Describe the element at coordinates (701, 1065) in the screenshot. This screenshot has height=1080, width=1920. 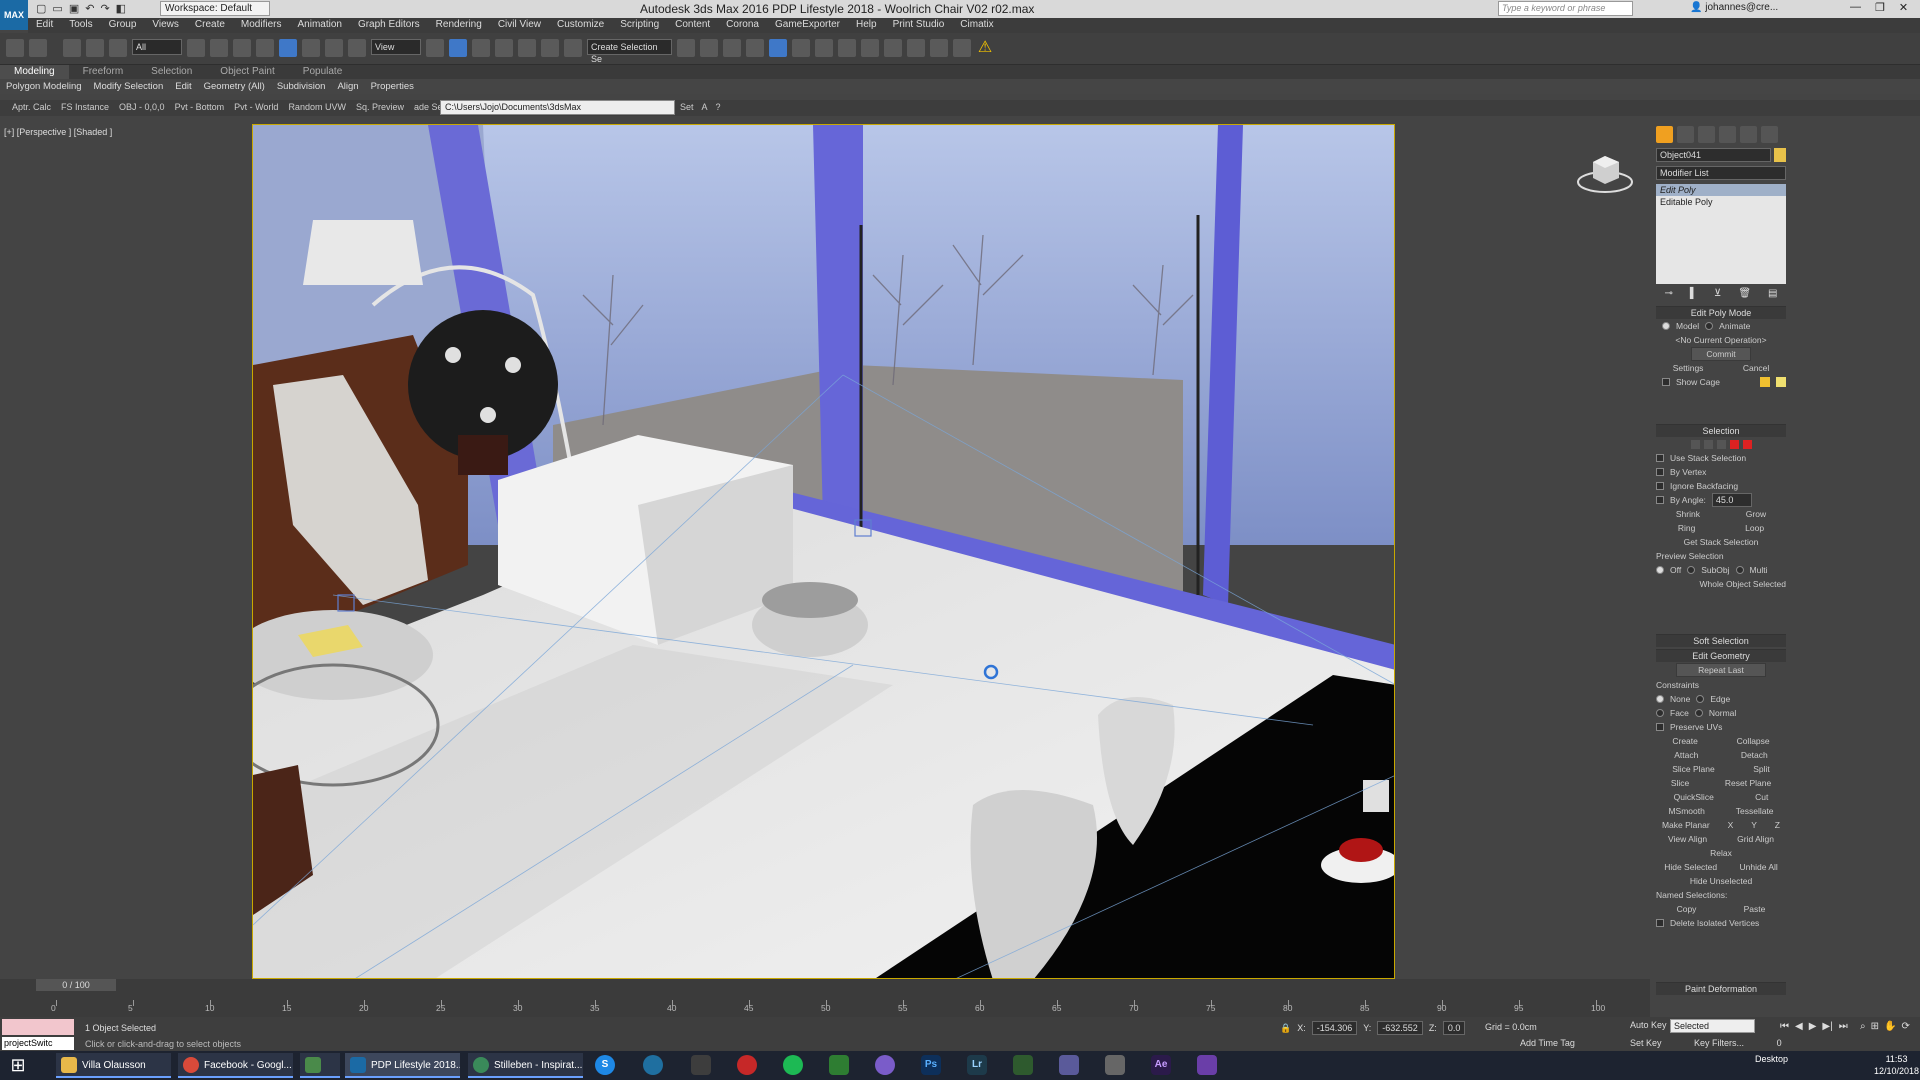
I see `cube-app-icon` at that location.